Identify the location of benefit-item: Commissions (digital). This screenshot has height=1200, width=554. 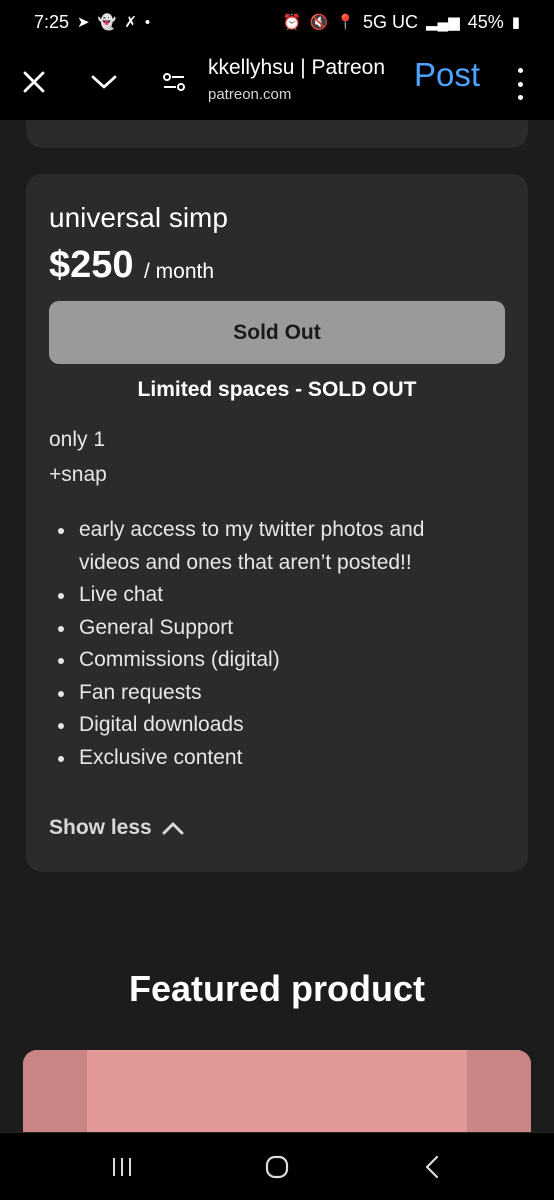
(269, 660).